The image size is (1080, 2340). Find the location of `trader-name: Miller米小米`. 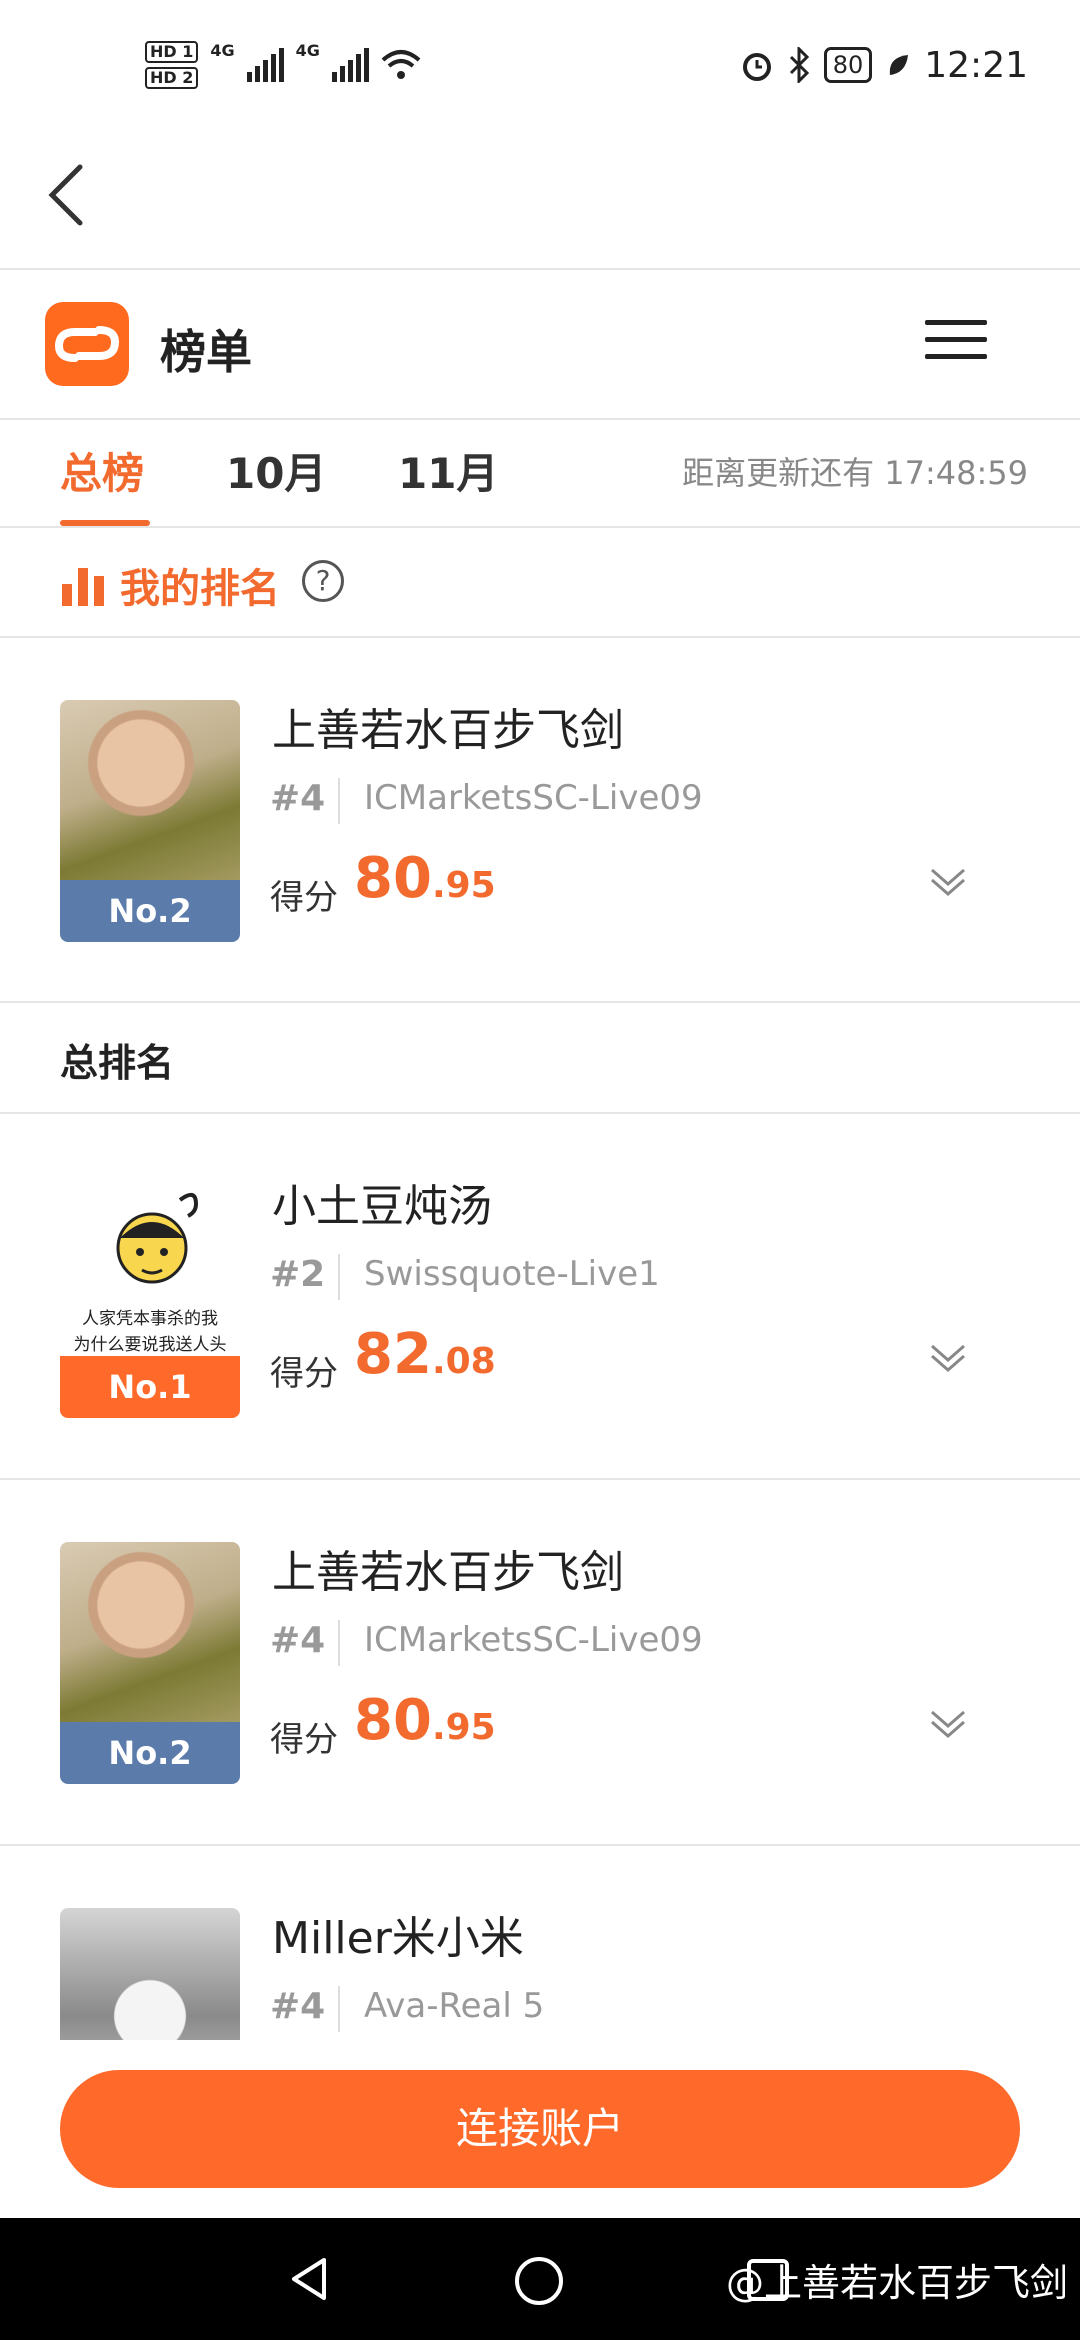

trader-name: Miller米小米 is located at coordinates (398, 1938).